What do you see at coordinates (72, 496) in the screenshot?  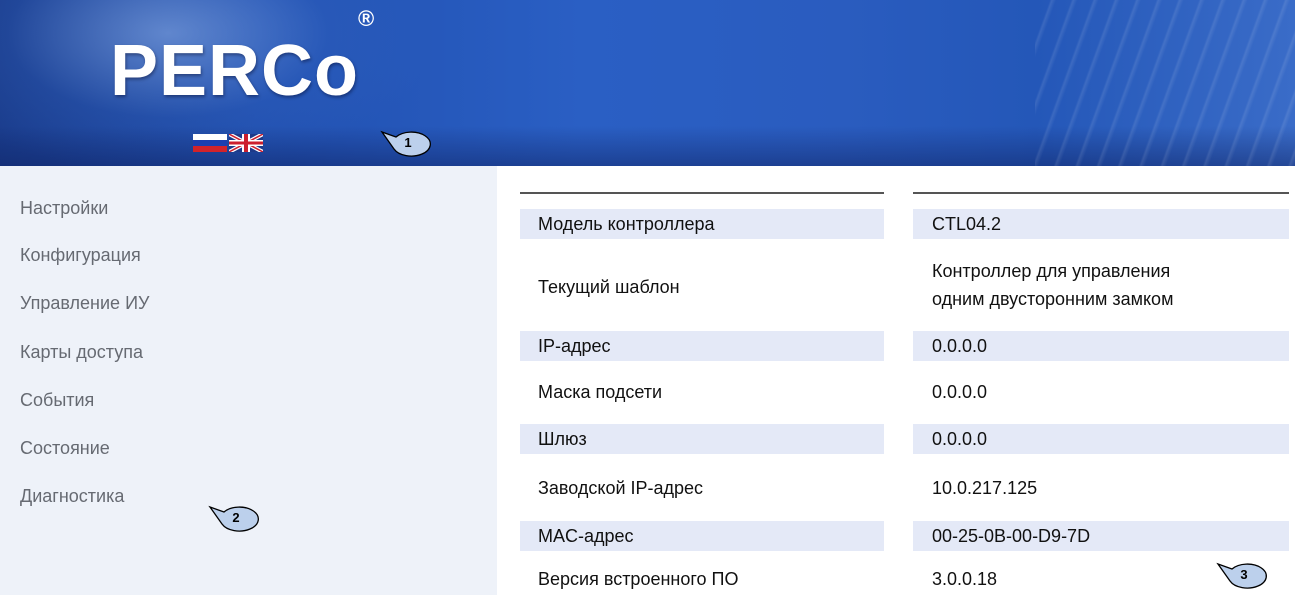 I see `sidebar-item-diagnostics: Диагностика` at bounding box center [72, 496].